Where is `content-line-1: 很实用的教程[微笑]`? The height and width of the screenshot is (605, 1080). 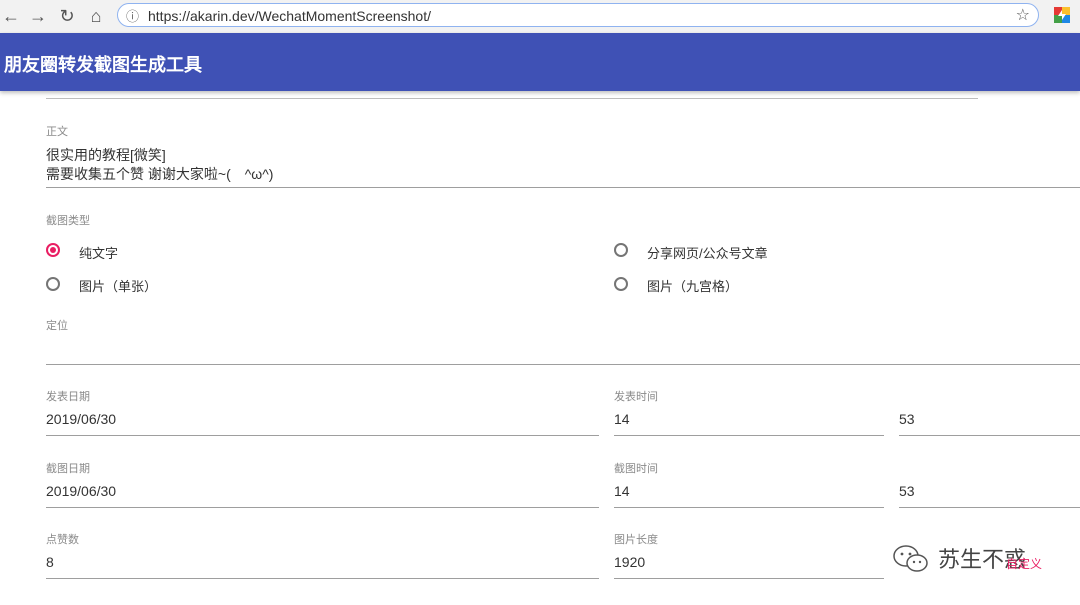 content-line-1: 很实用的教程[微笑] is located at coordinates (106, 155).